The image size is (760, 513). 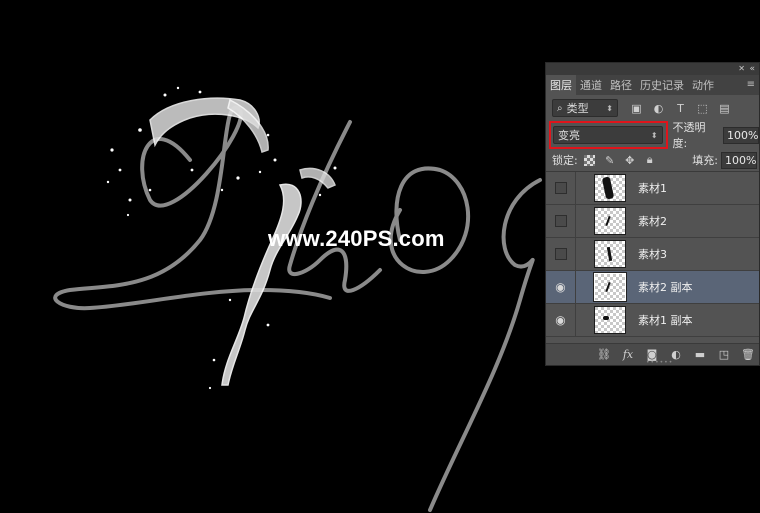 I want to click on tab-history: 历史记录, so click(x=662, y=85).